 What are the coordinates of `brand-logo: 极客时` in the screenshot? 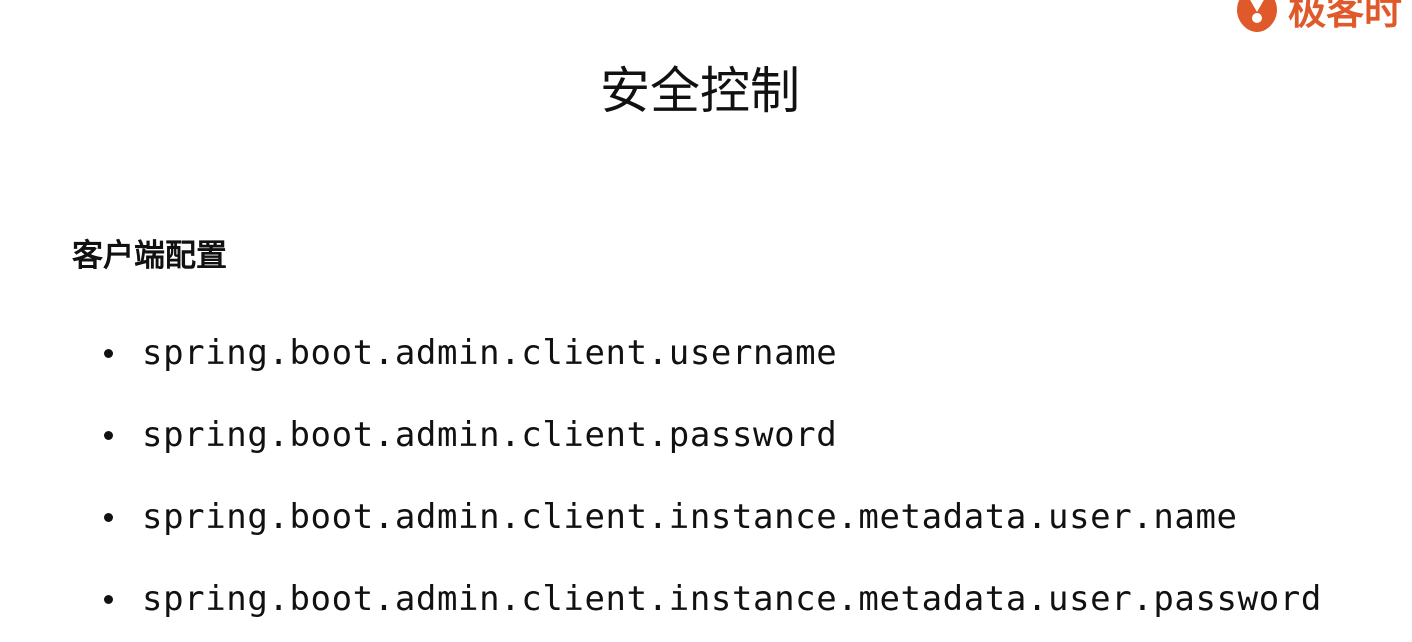 It's located at (1318, 18).